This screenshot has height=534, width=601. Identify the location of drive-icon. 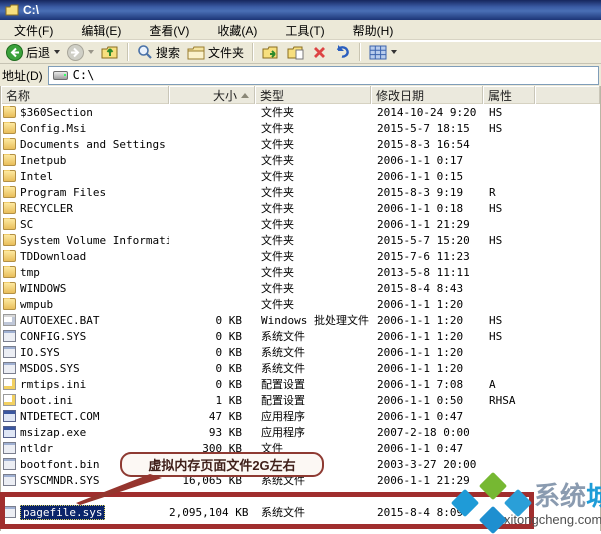
(60, 75).